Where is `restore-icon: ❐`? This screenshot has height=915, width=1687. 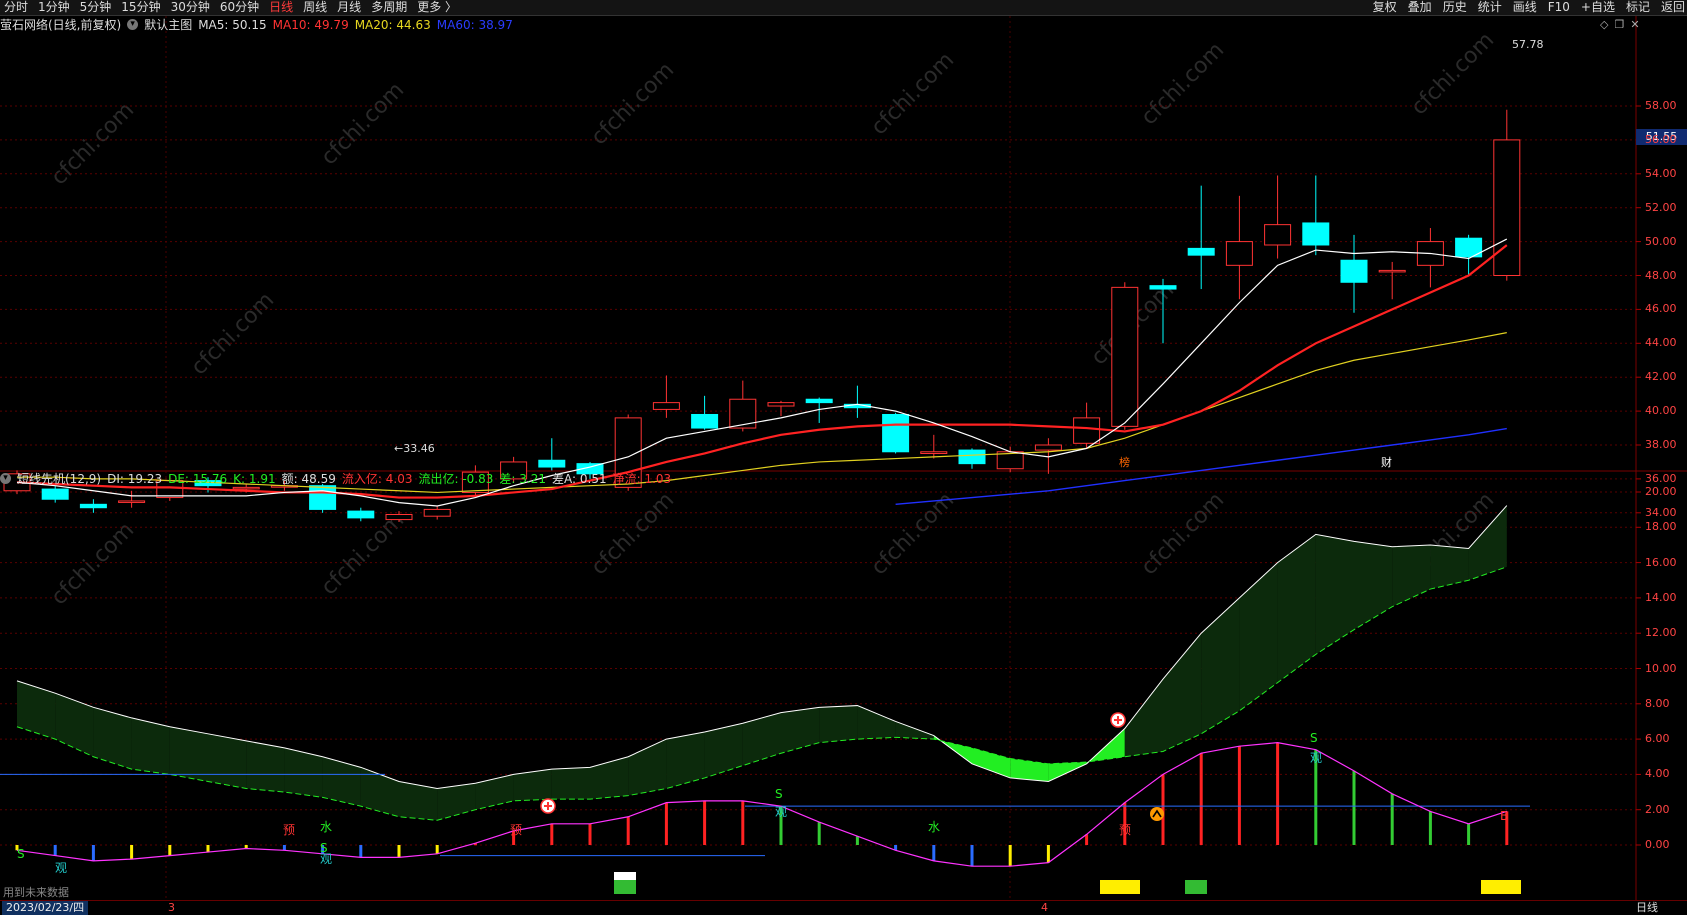 restore-icon: ❐ is located at coordinates (1619, 24).